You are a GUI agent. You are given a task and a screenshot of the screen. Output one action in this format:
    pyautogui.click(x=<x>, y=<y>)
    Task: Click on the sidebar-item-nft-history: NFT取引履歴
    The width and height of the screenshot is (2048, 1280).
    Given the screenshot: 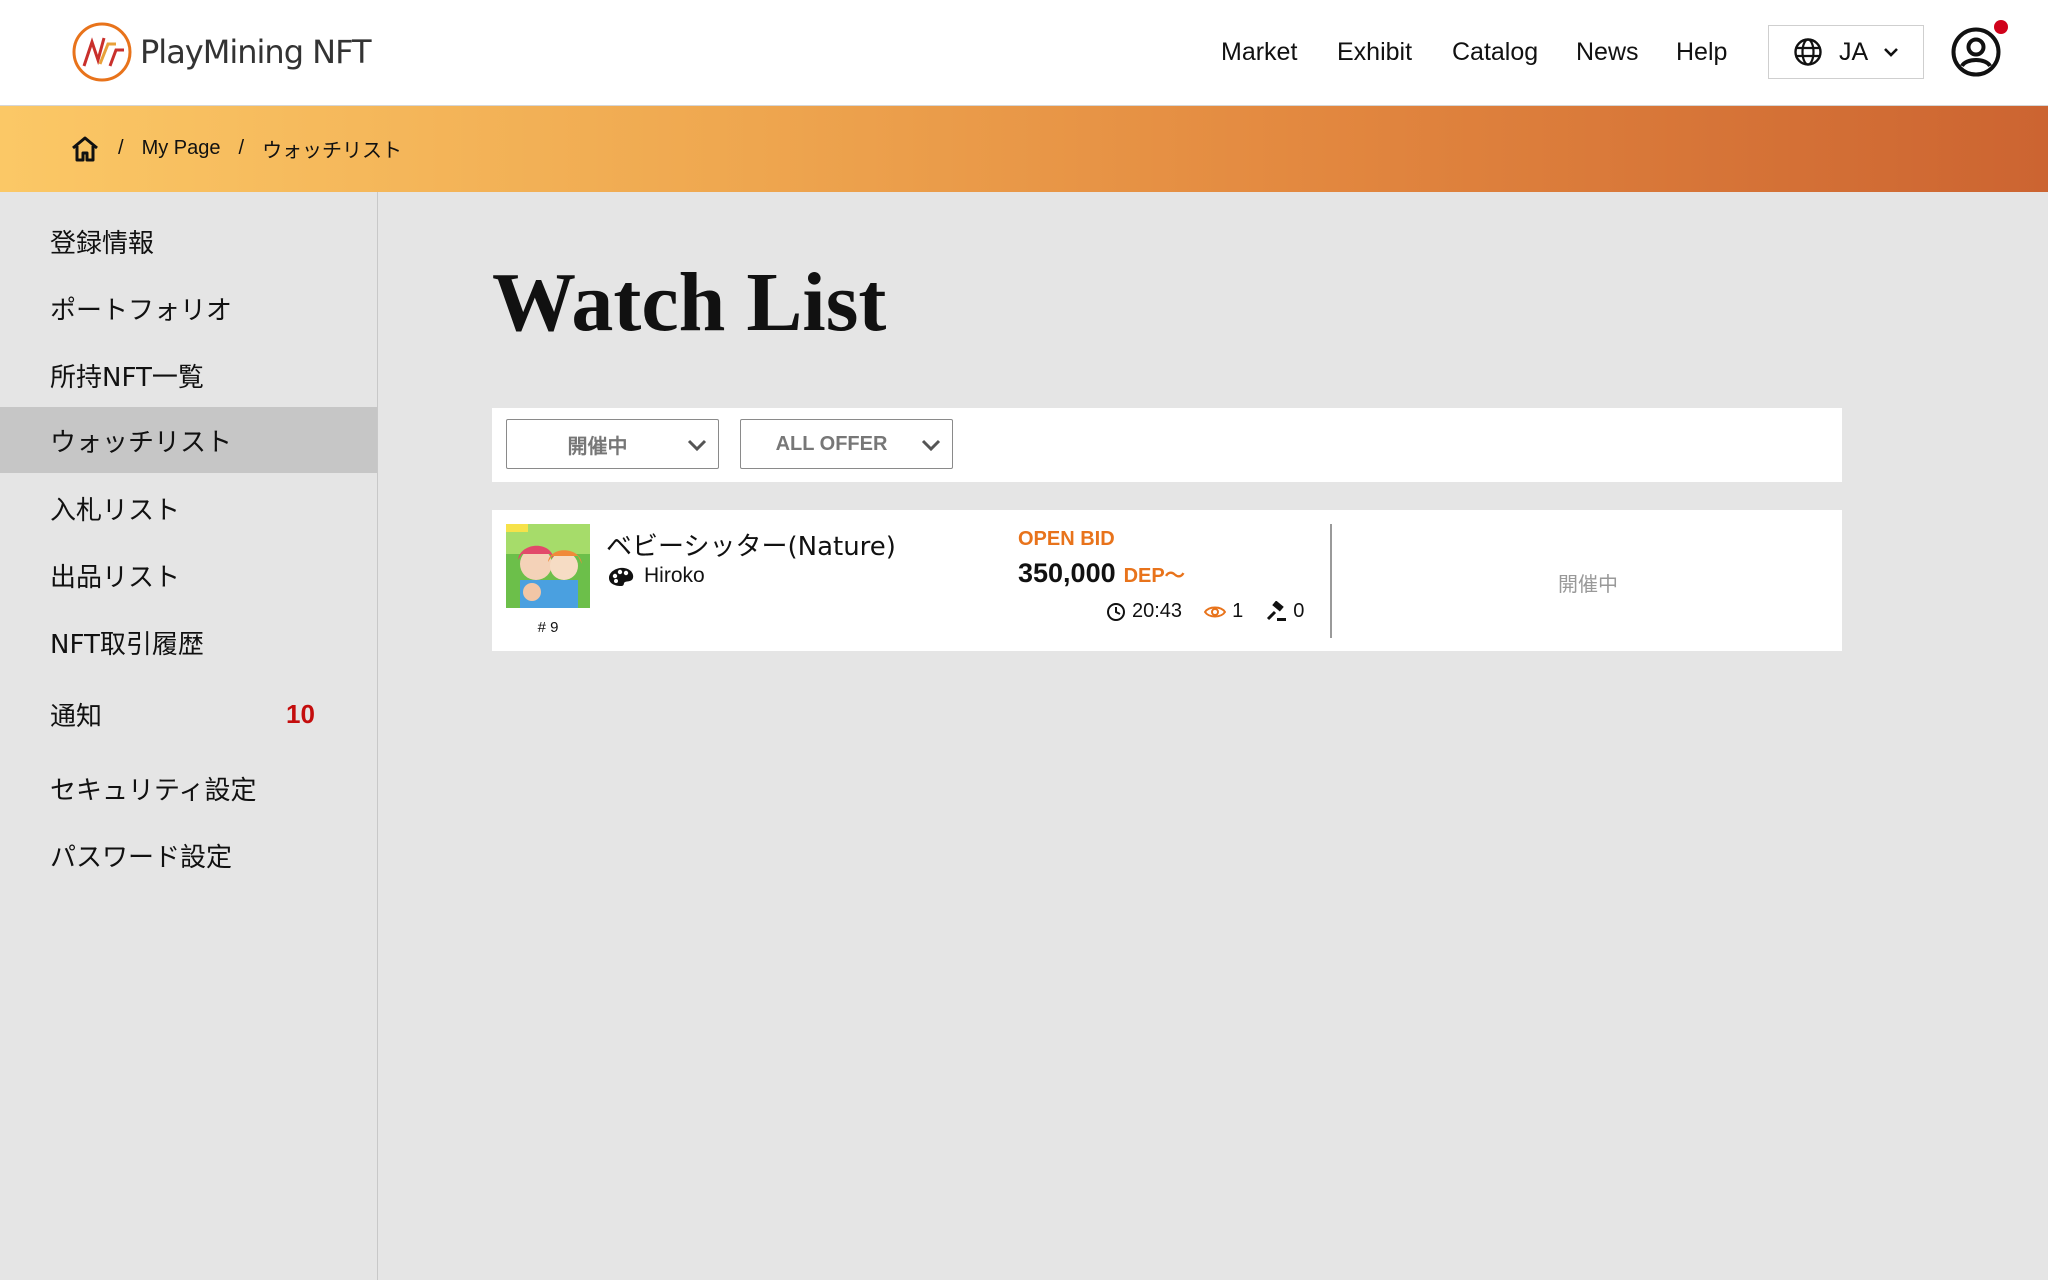 What is the action you would take?
    pyautogui.click(x=188, y=642)
    